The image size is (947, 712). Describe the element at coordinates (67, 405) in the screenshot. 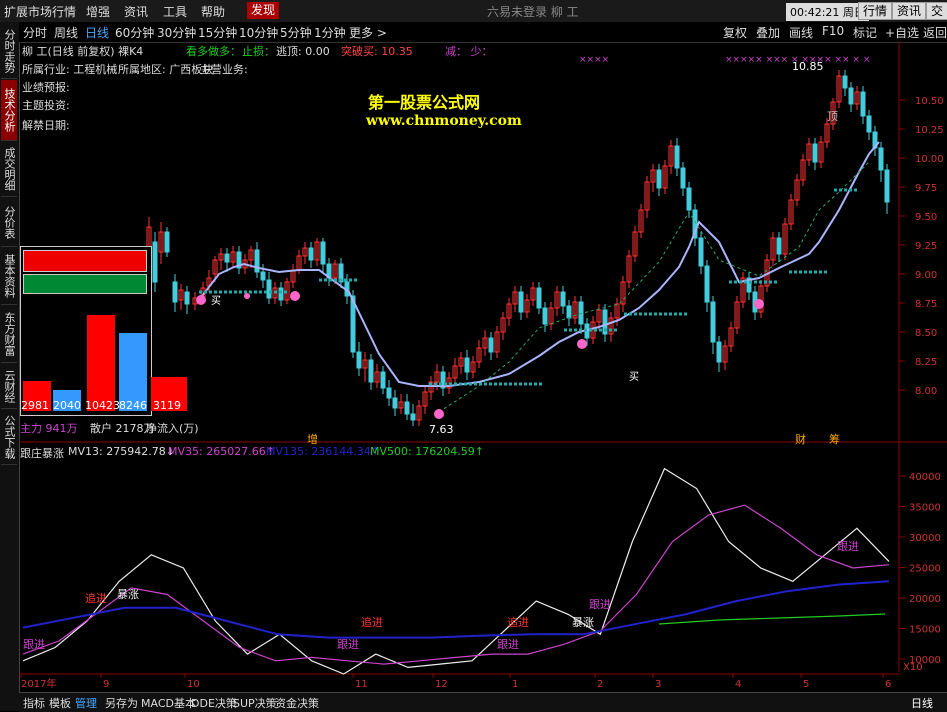

I see `flow-value-2: 2040` at that location.